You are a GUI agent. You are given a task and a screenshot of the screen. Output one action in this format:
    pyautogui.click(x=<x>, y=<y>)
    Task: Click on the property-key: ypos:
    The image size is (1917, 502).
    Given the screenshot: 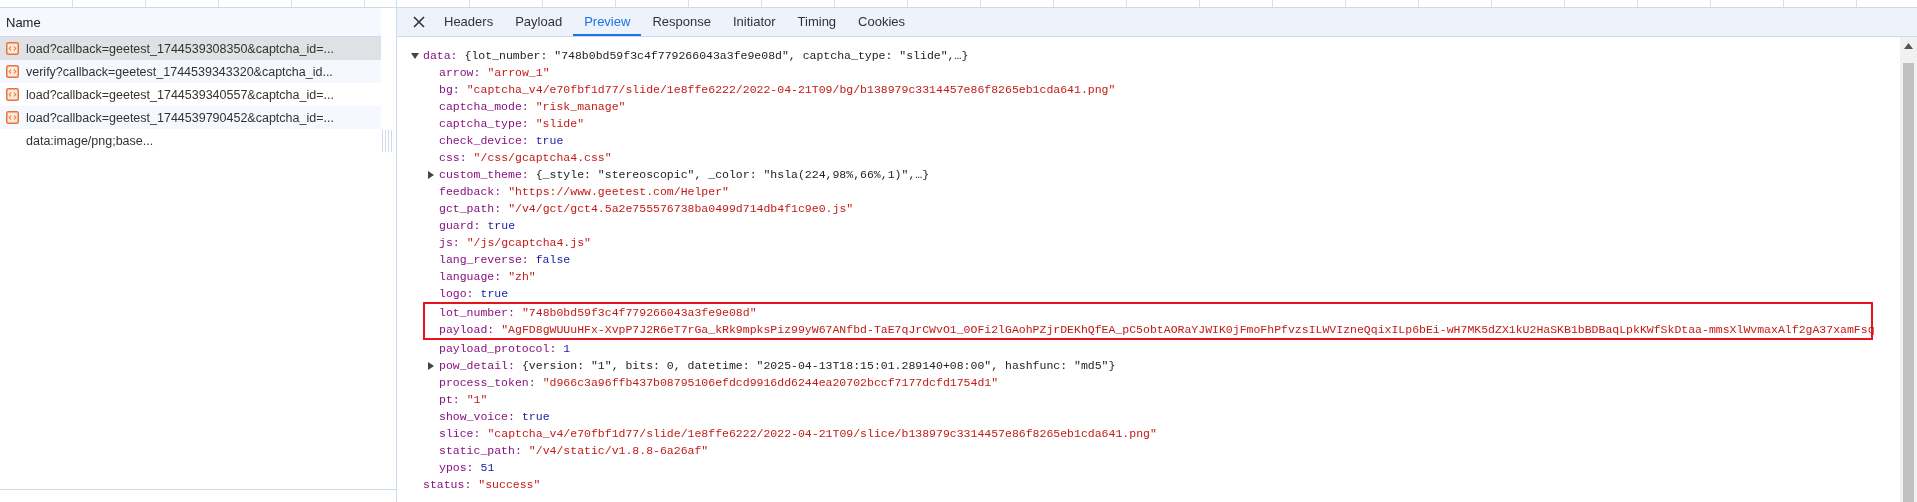 What is the action you would take?
    pyautogui.click(x=456, y=467)
    